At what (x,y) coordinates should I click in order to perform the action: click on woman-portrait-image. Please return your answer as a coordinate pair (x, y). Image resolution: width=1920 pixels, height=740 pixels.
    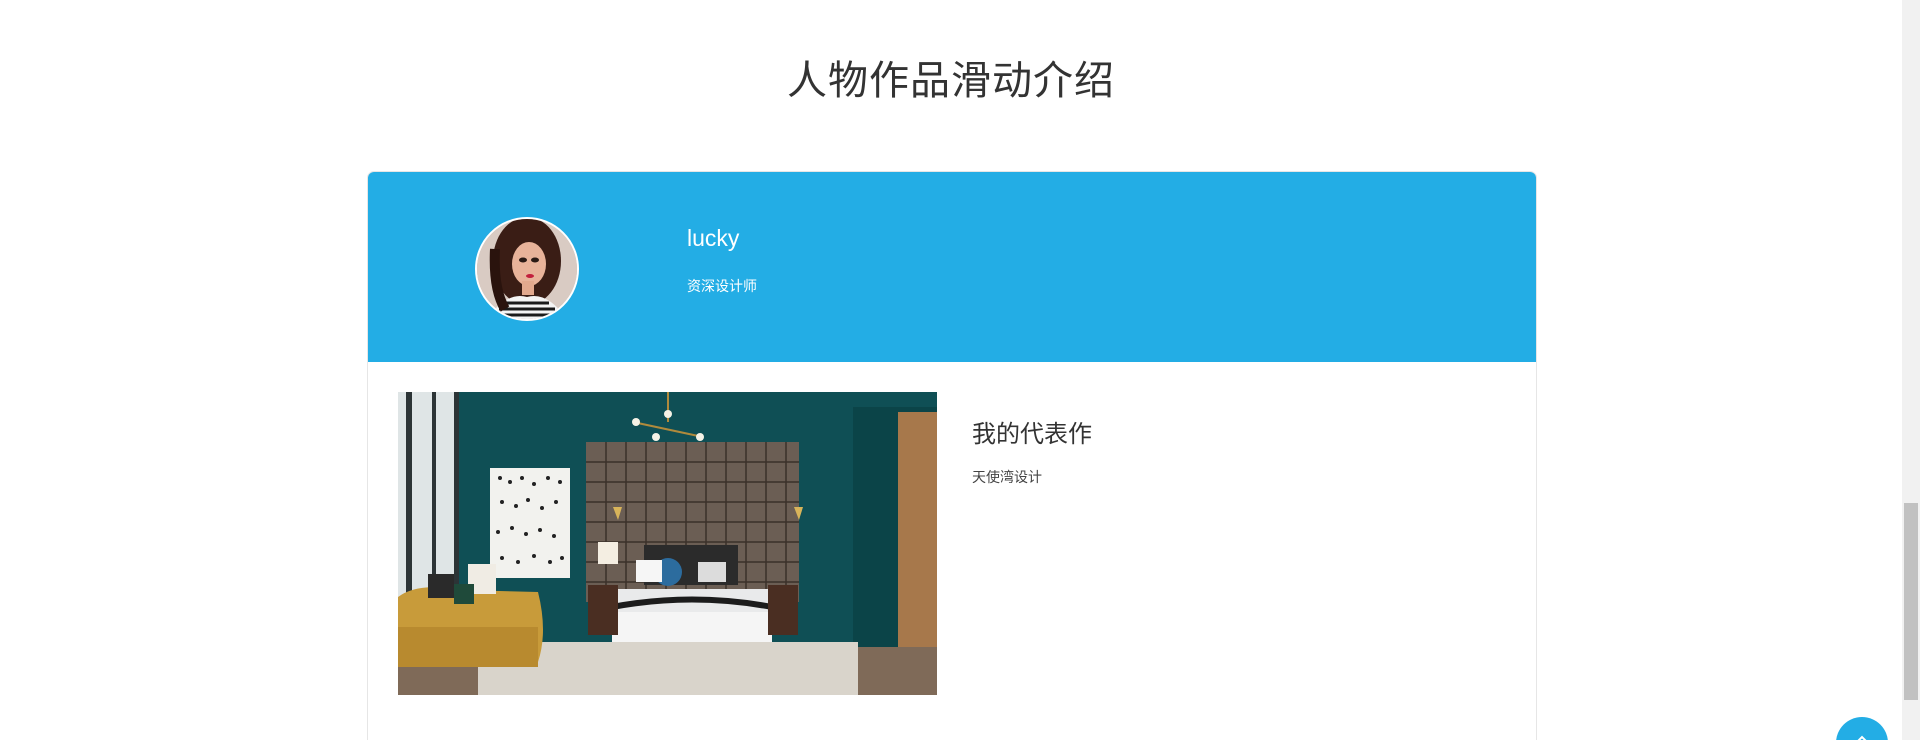
    Looking at the image, I should click on (527, 269).